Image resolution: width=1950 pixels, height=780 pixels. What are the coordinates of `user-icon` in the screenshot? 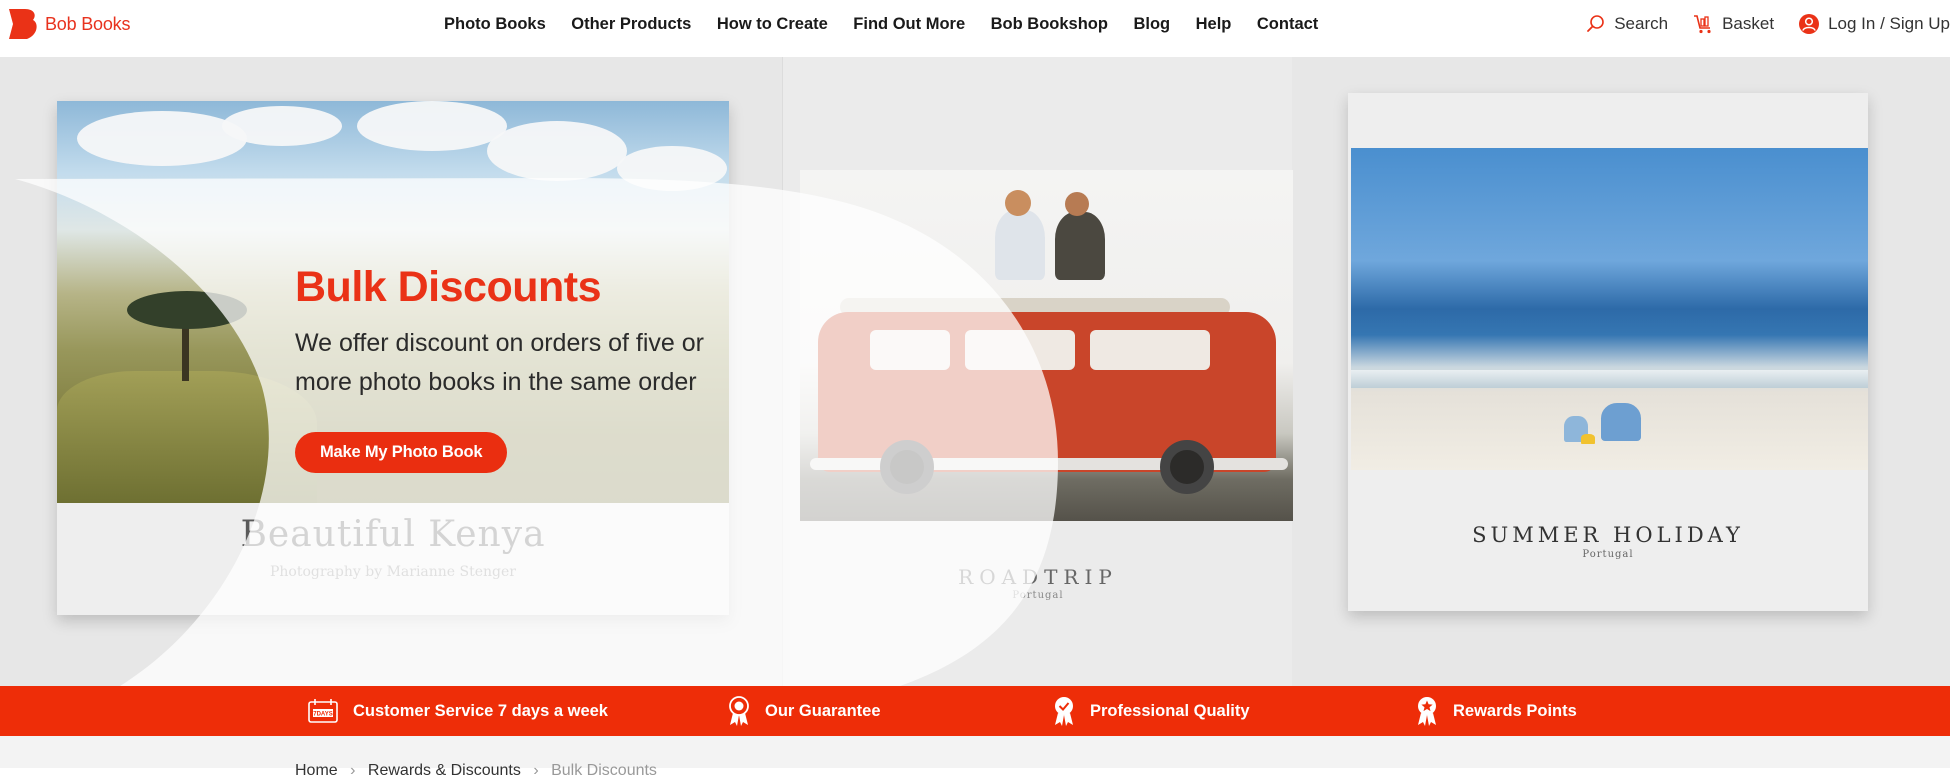 It's located at (1809, 24).